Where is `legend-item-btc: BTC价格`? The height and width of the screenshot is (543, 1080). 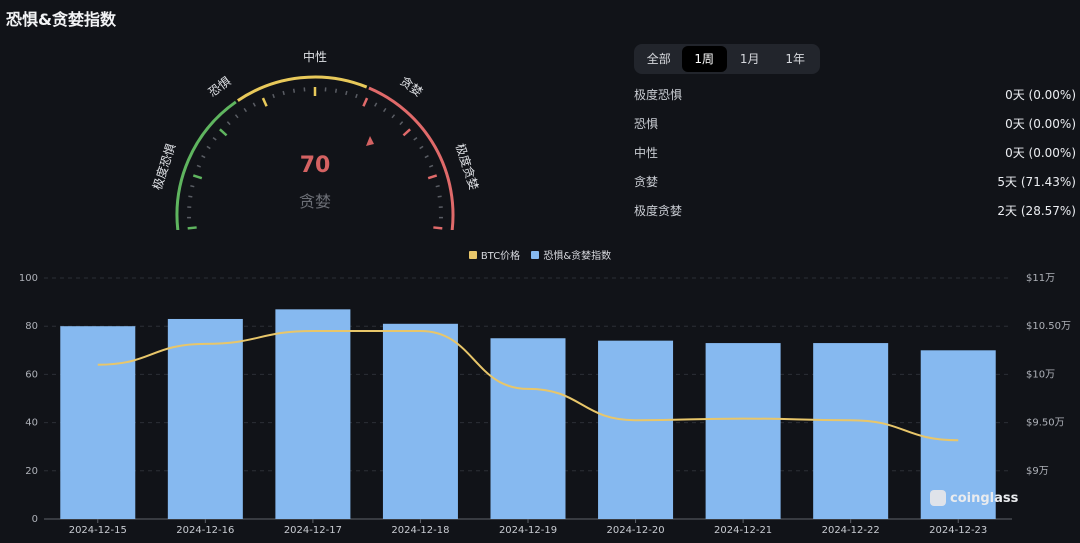
legend-item-btc: BTC价格 is located at coordinates (494, 254).